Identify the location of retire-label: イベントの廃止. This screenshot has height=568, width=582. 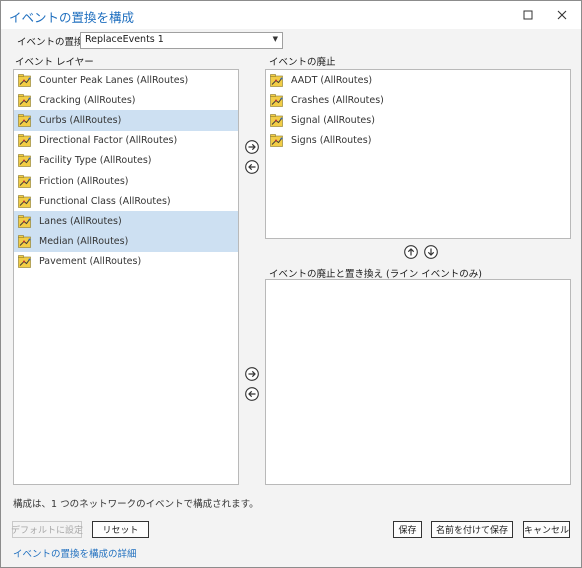
(302, 62).